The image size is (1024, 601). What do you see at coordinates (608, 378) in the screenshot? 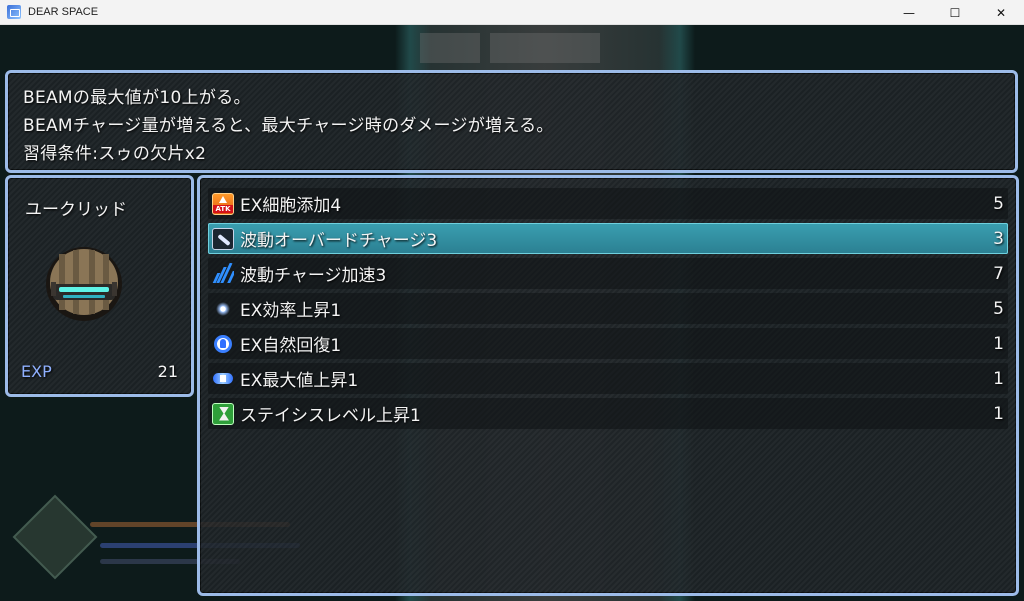
I see `skill-row: EX最大値上昇1 1` at bounding box center [608, 378].